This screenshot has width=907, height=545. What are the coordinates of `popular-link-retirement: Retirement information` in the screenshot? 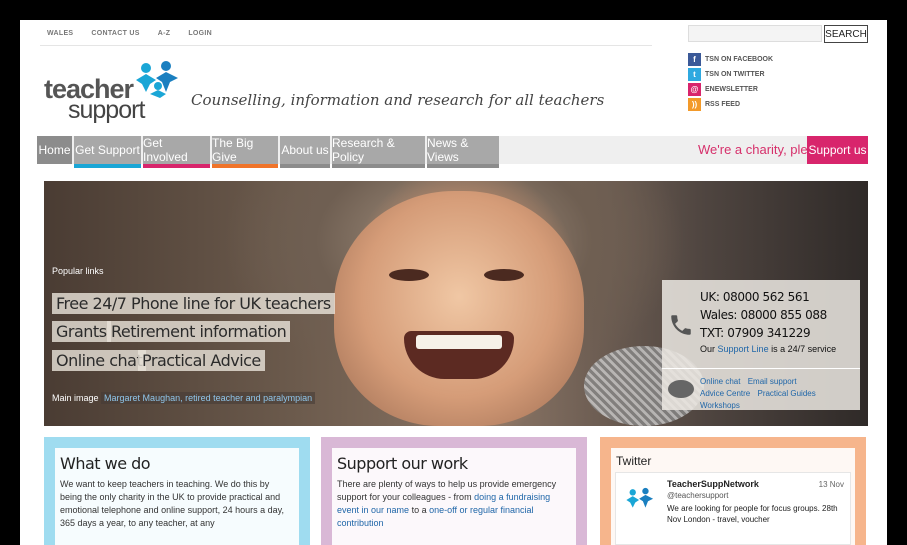 It's located at (199, 331).